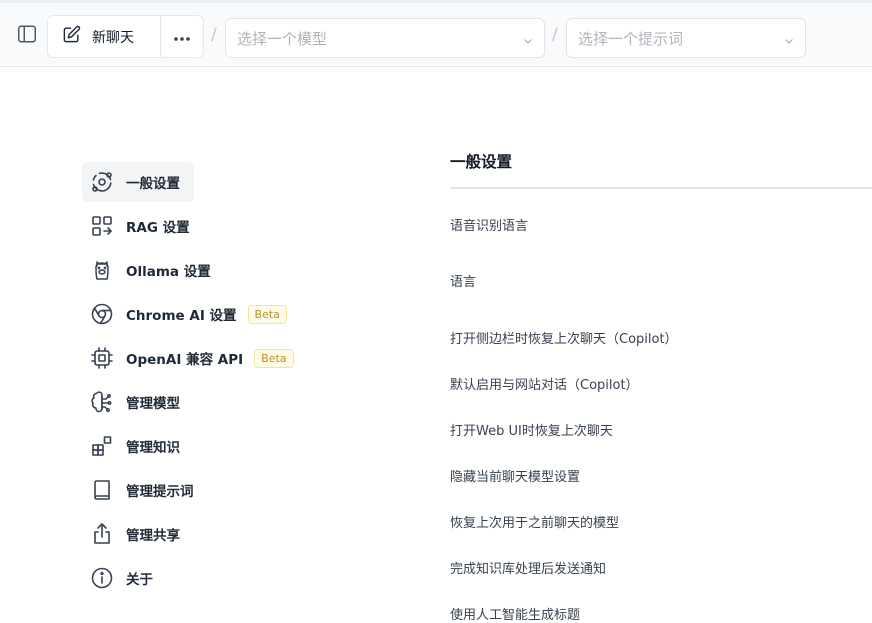  What do you see at coordinates (102, 270) in the screenshot?
I see `llama-icon` at bounding box center [102, 270].